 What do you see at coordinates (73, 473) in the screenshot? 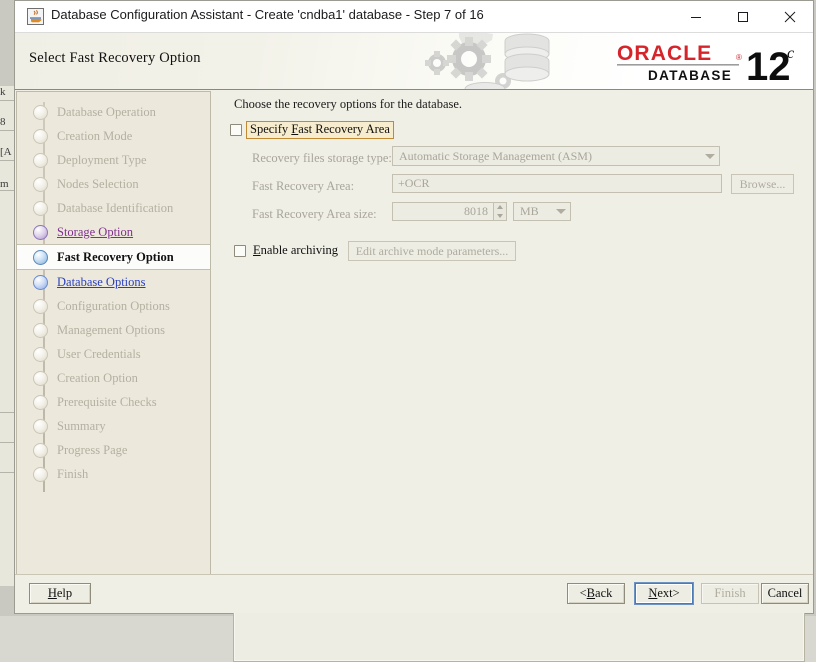
I see `sidebar-step-label: Finish` at bounding box center [73, 473].